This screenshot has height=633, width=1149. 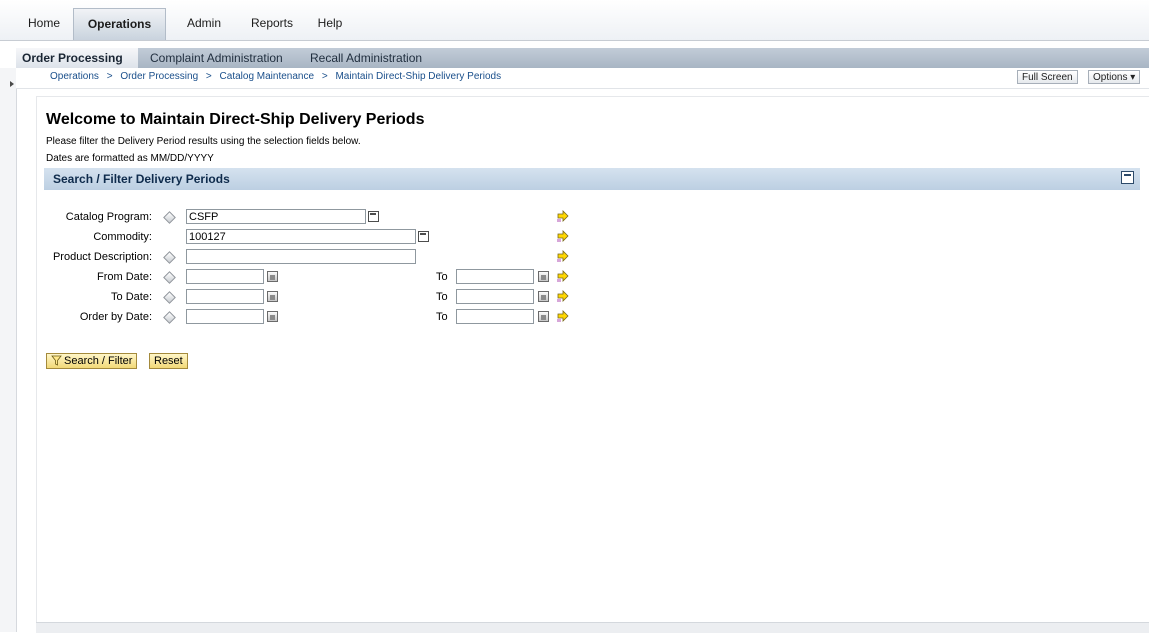 I want to click on tab-home: Home, so click(x=44, y=24).